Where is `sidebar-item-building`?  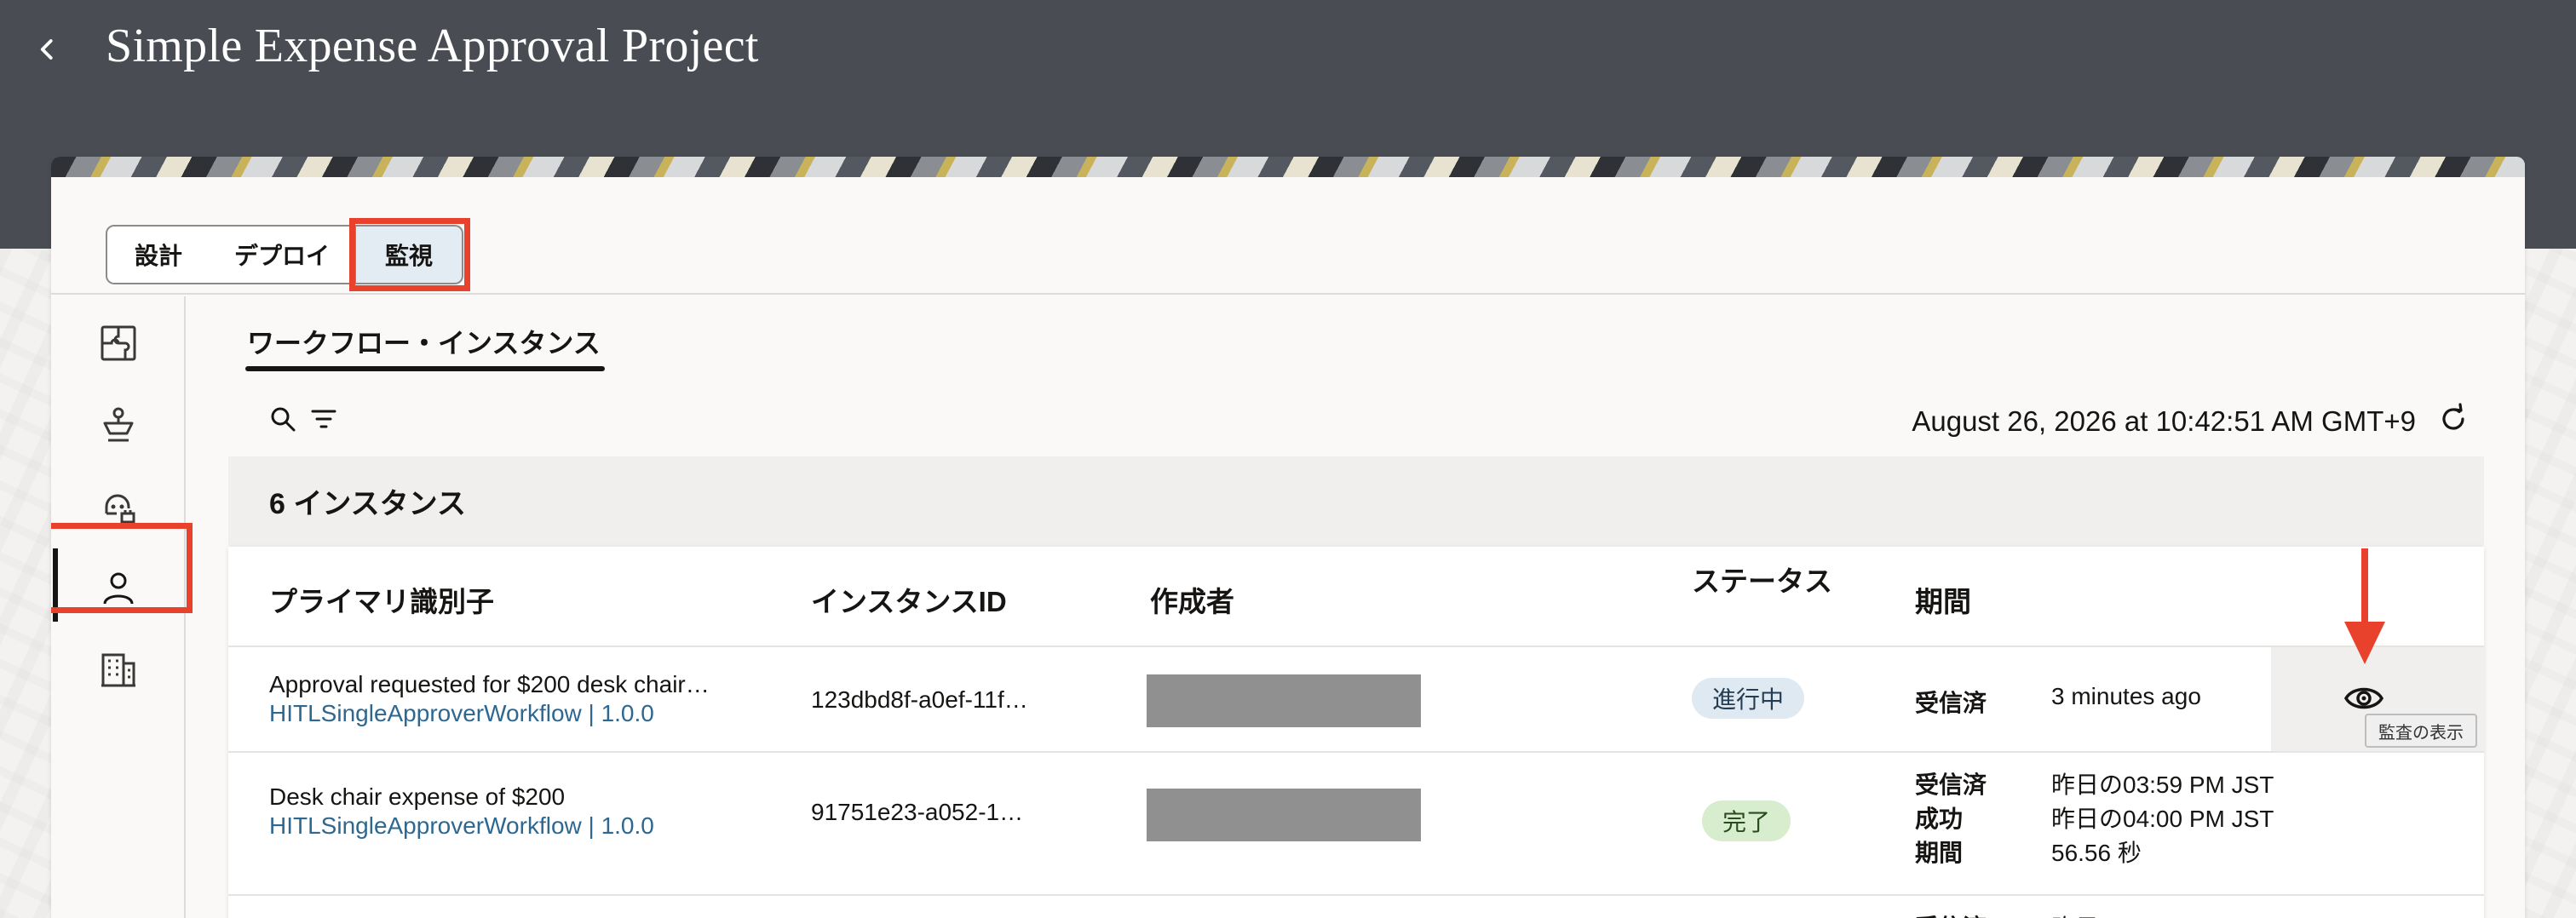
sidebar-item-building is located at coordinates (118, 670).